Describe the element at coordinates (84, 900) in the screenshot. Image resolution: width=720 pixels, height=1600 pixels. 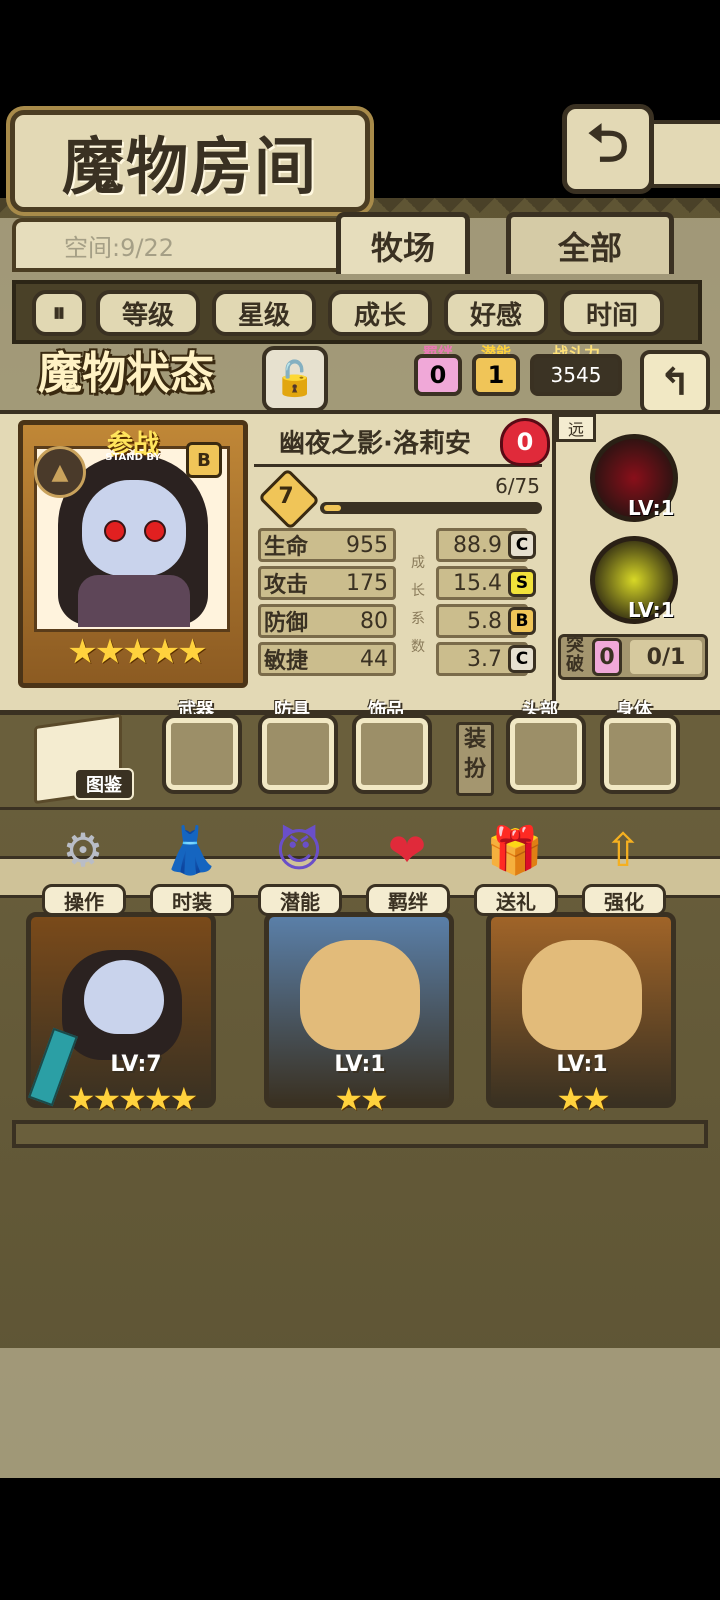
I see `operate-button: 操作` at that location.